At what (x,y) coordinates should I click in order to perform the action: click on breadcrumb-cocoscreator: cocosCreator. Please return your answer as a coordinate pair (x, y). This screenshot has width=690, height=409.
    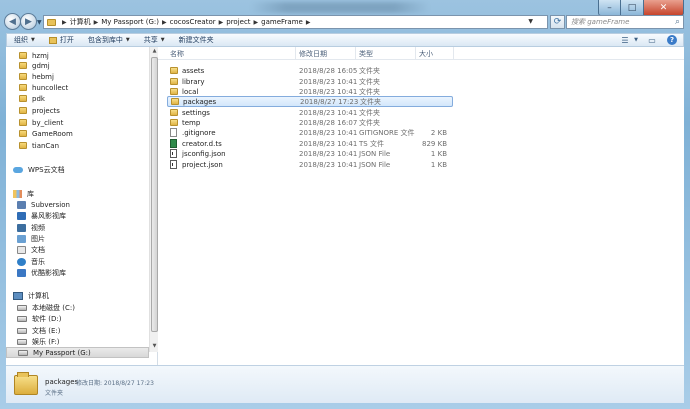
    Looking at the image, I should click on (193, 22).